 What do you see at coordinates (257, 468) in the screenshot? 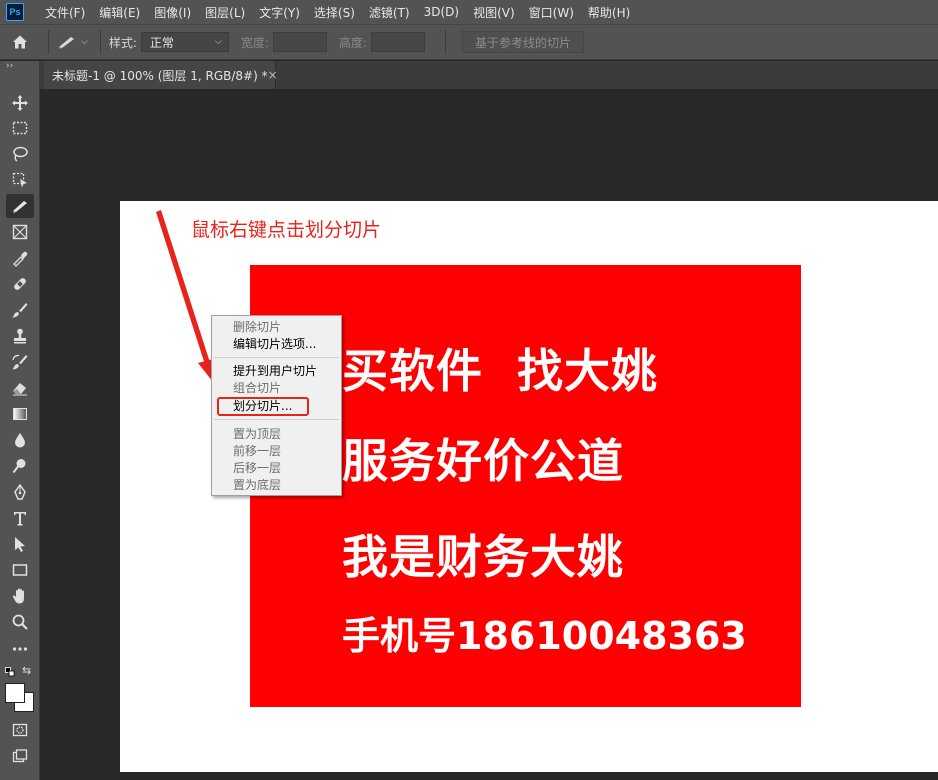
I see `menu-item-send-backward: 后移一层` at bounding box center [257, 468].